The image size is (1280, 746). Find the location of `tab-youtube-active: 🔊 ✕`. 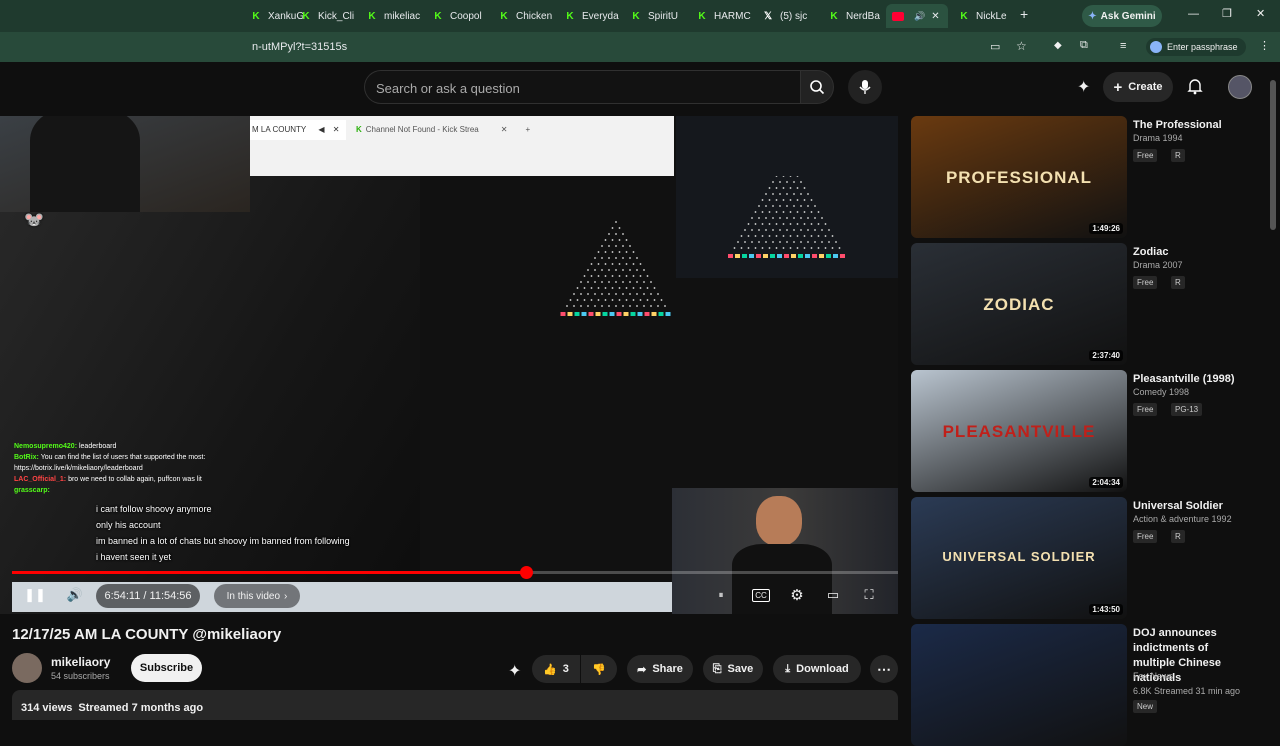

tab-youtube-active: 🔊 ✕ is located at coordinates (917, 16).